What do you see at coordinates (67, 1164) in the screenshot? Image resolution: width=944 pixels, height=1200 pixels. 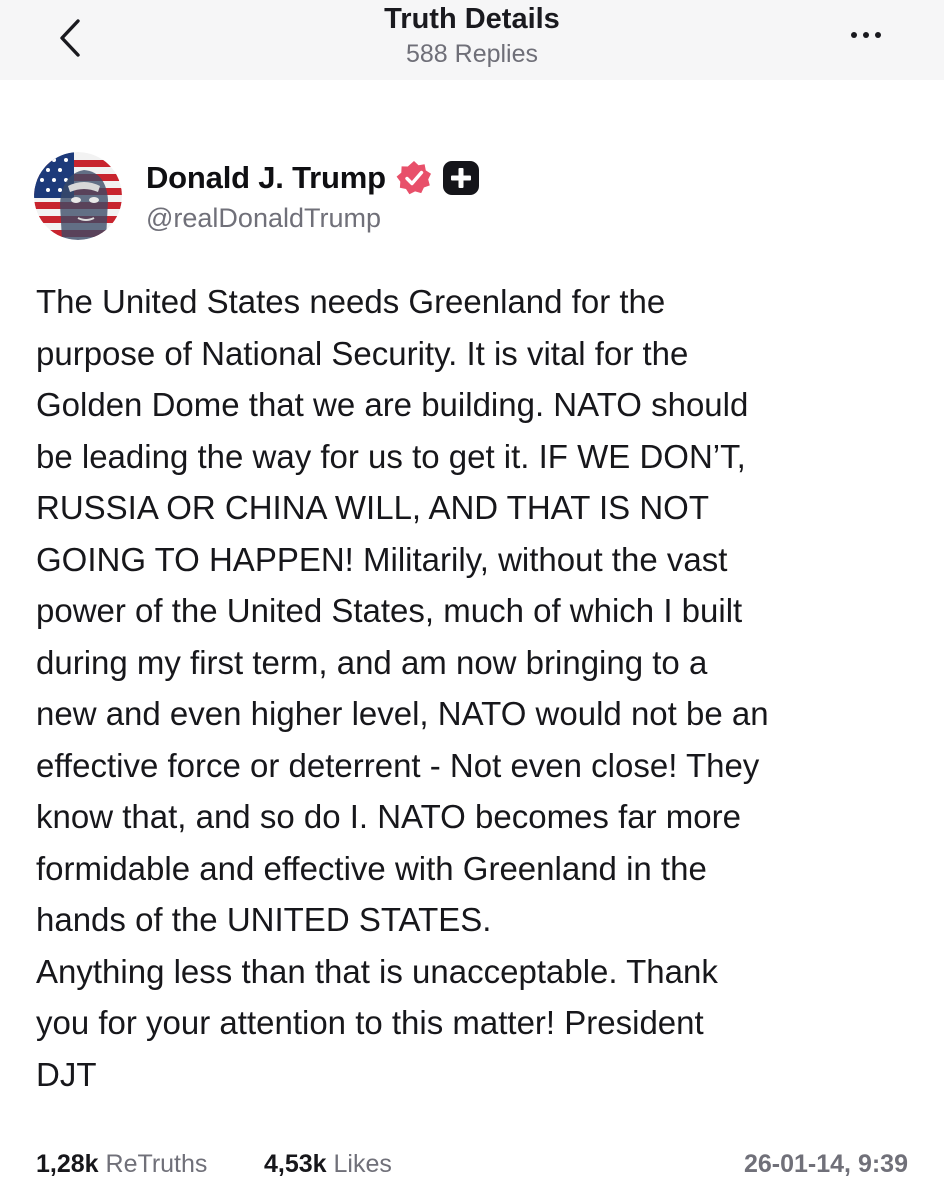 I see `retruths-count: 1,28k` at bounding box center [67, 1164].